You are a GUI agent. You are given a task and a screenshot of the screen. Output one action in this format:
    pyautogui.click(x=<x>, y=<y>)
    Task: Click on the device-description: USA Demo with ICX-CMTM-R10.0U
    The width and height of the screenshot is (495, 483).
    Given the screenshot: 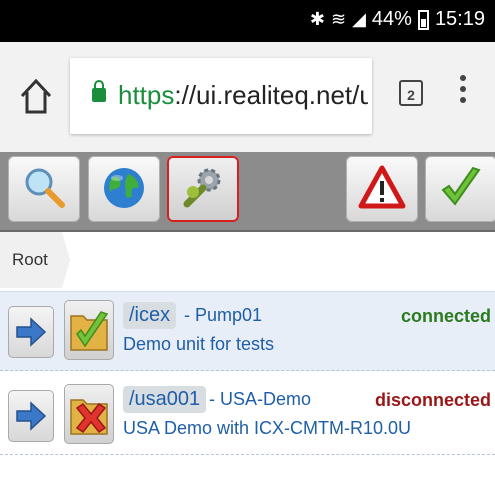 What is the action you would take?
    pyautogui.click(x=267, y=428)
    